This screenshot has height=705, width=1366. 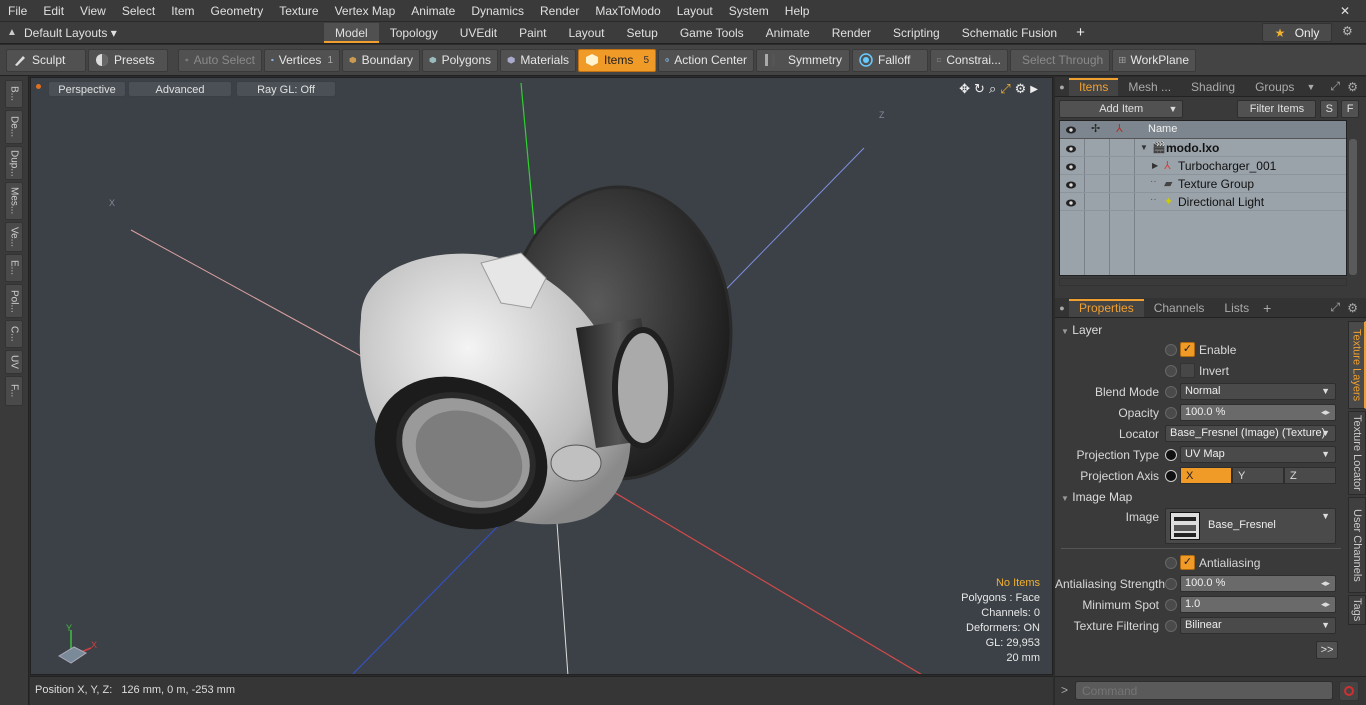 What do you see at coordinates (706, 60) in the screenshot?
I see `action-center-button: Action Center` at bounding box center [706, 60].